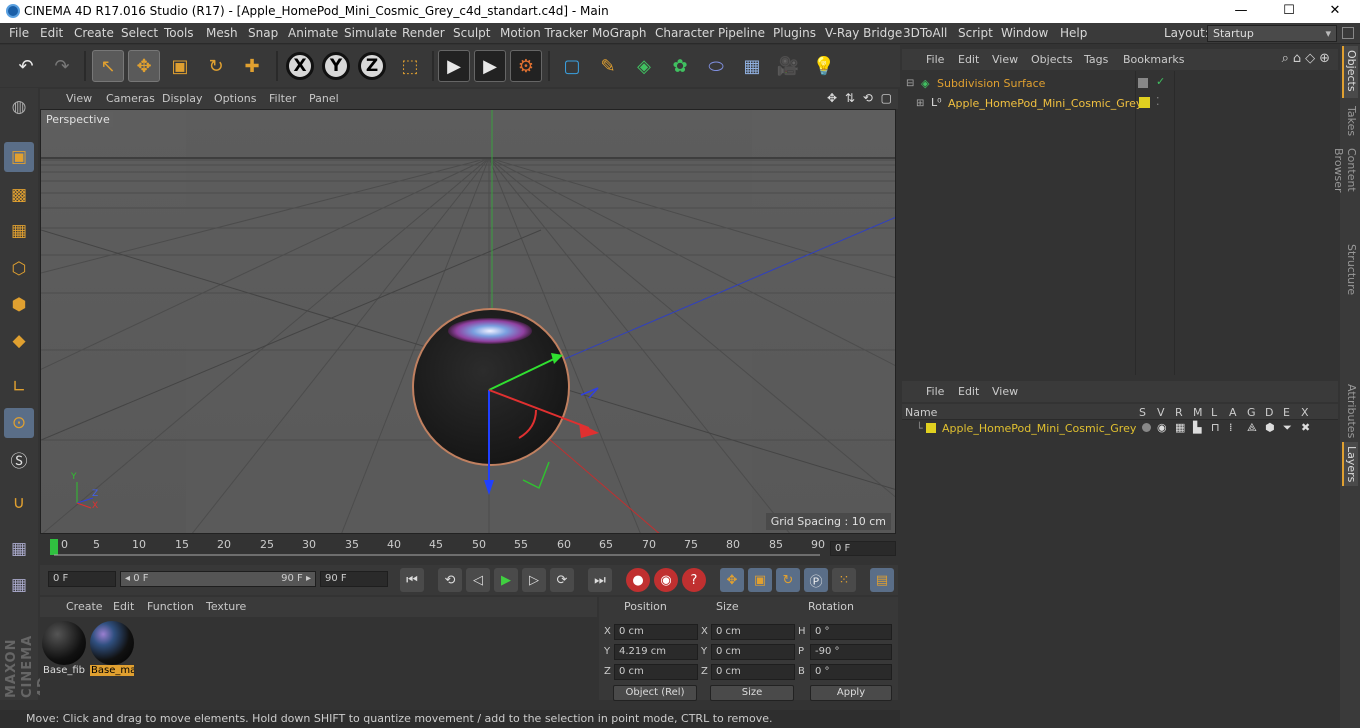  I want to click on select-tool-button: ↖, so click(108, 66).